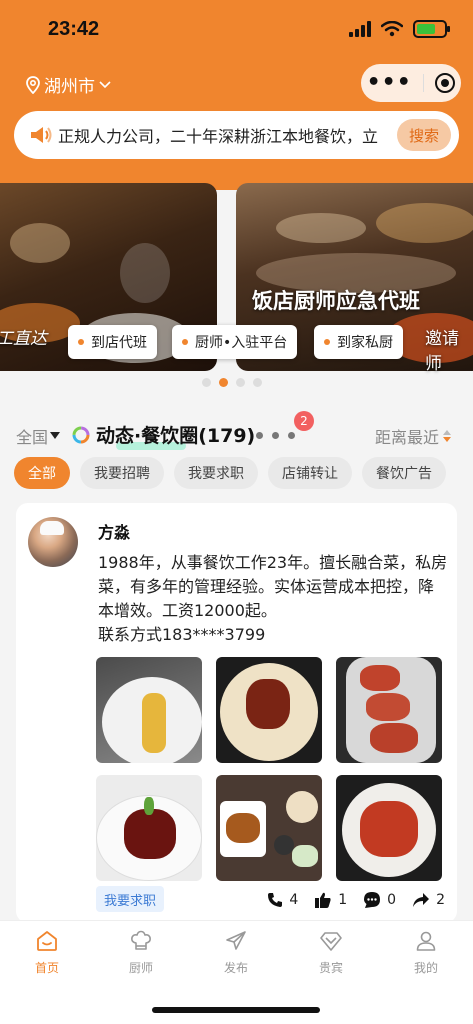  What do you see at coordinates (304, 421) in the screenshot?
I see `notification-badge: 2` at bounding box center [304, 421].